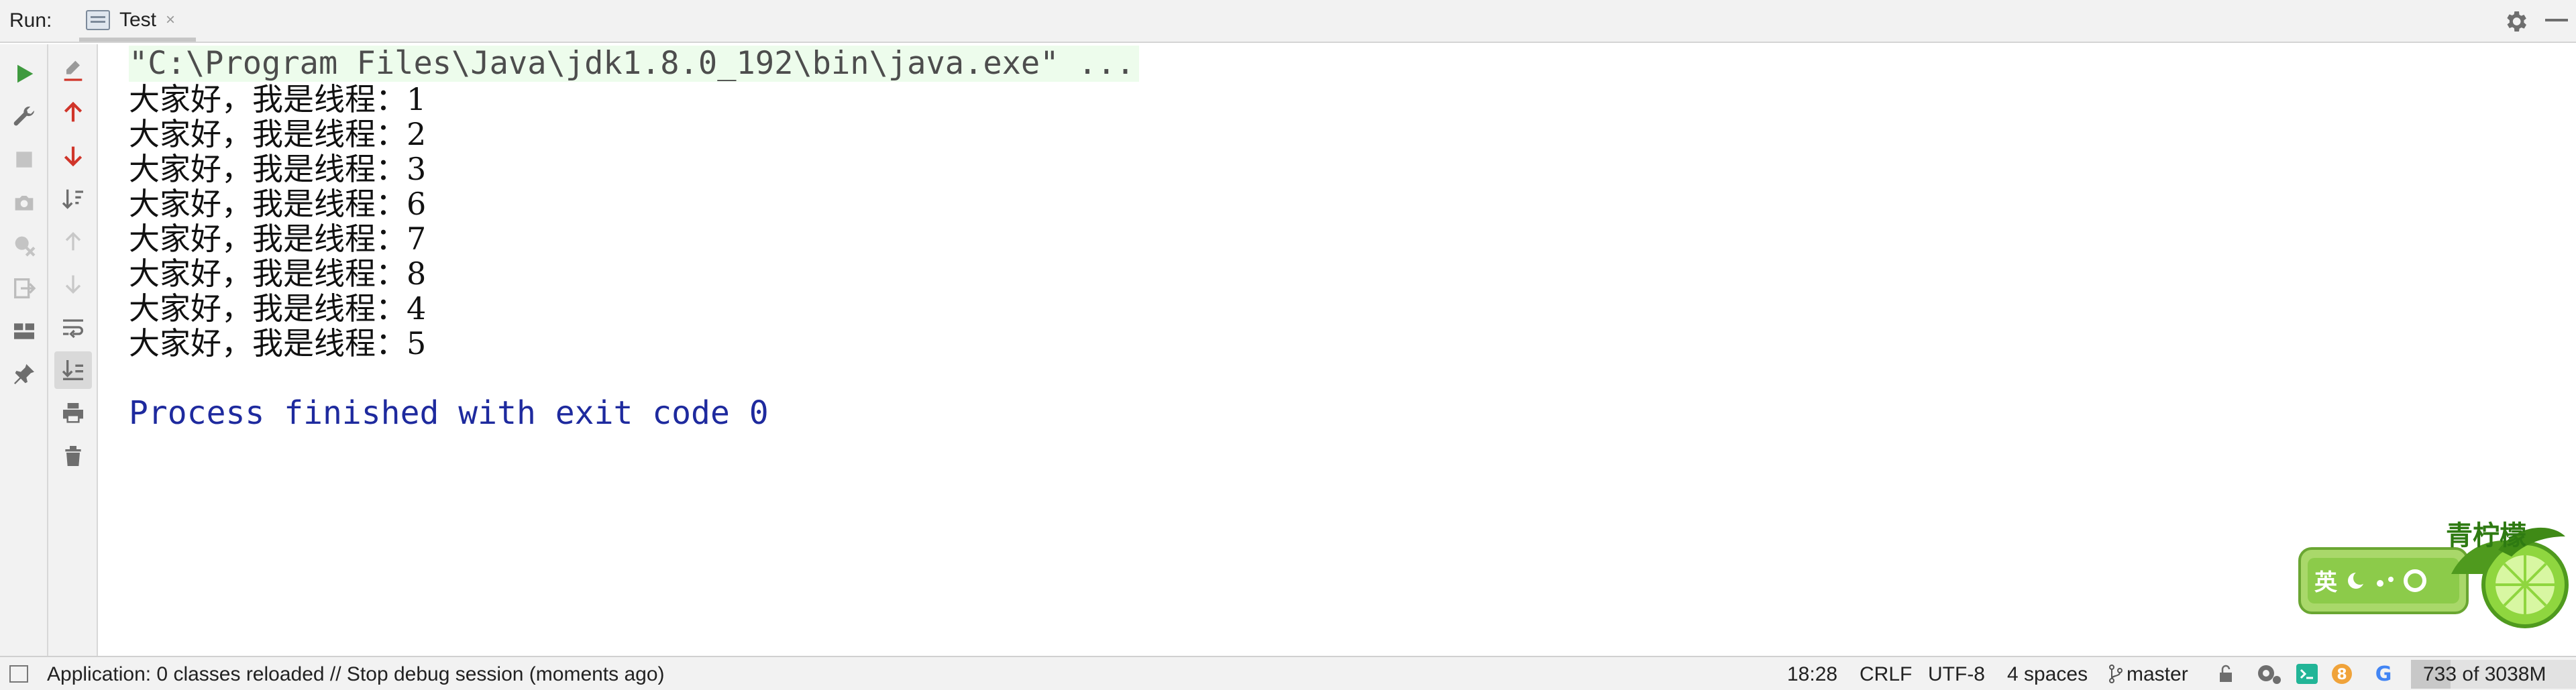 The width and height of the screenshot is (2576, 690). Describe the element at coordinates (2268, 674) in the screenshot. I see `inspector-icon` at that location.